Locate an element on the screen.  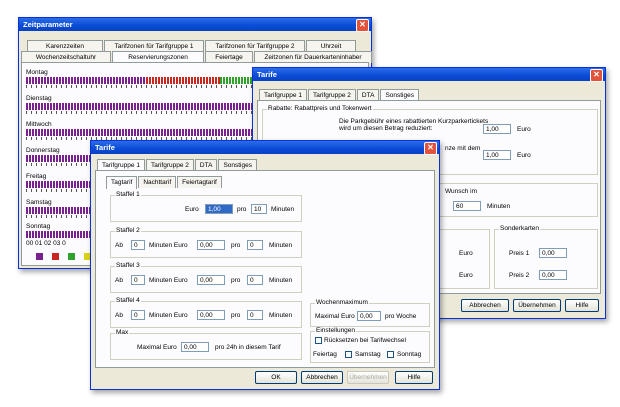
zeitparameter-titlebar: Zeitparameter ✕ is located at coordinates (195, 25).